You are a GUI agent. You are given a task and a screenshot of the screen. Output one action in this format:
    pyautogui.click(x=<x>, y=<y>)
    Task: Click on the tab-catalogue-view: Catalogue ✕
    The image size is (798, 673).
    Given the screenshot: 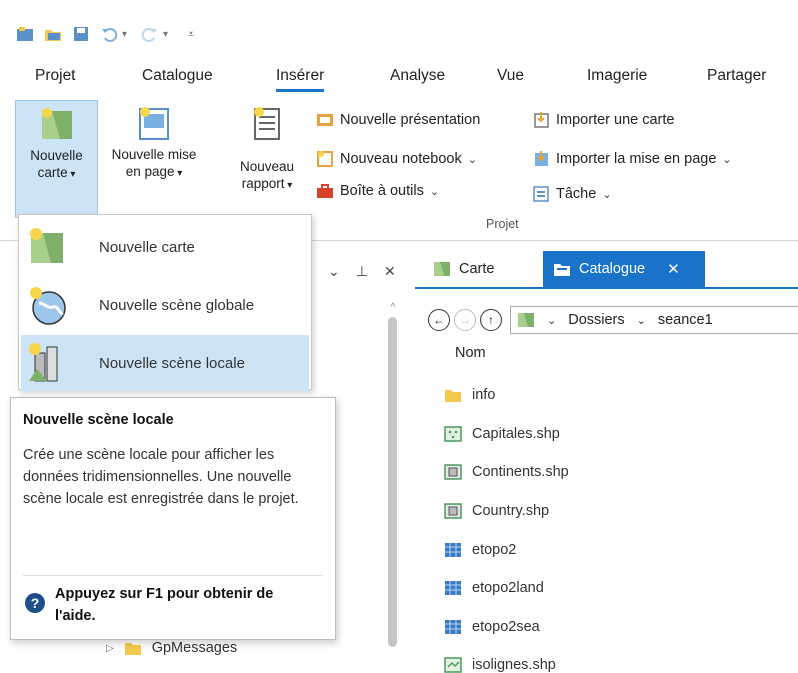 What is the action you would take?
    pyautogui.click(x=624, y=269)
    